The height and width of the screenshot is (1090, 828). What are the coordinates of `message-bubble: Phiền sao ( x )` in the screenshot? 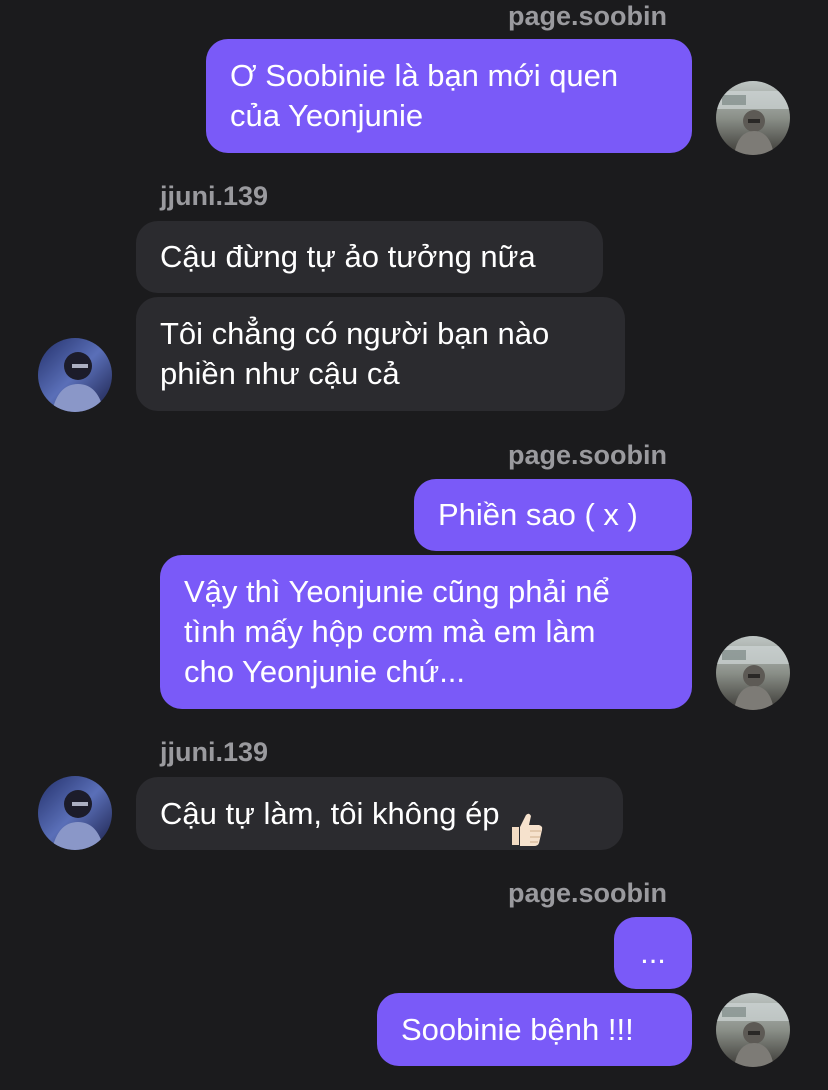 It's located at (553, 515).